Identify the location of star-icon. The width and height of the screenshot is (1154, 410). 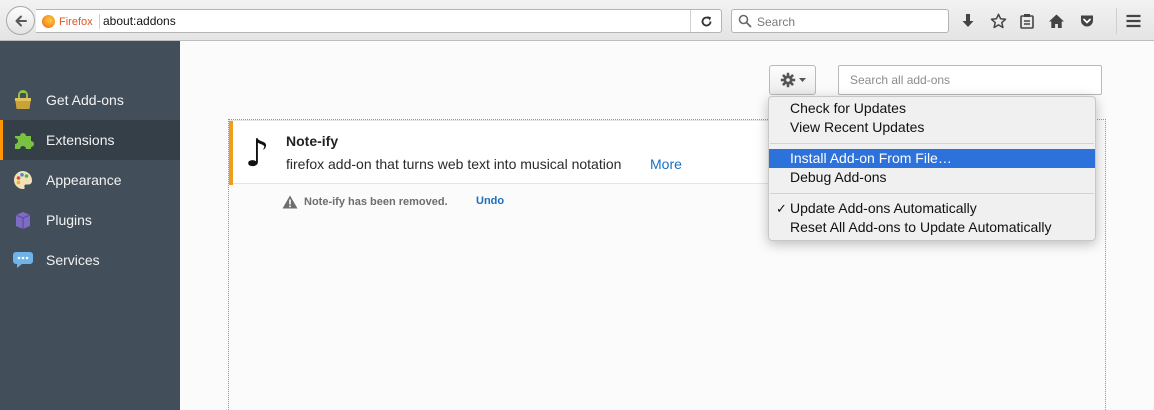
(998, 20).